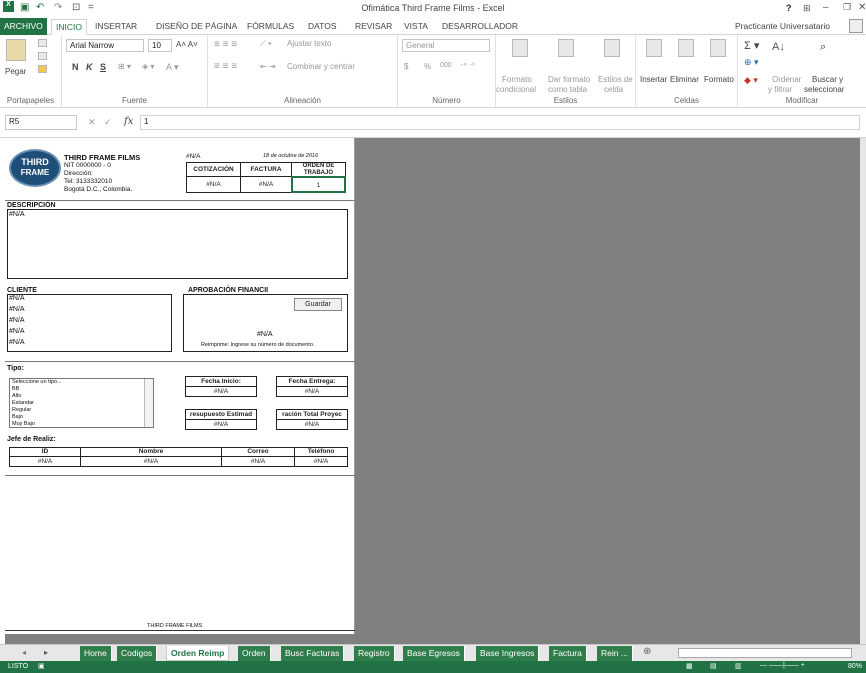 The width and height of the screenshot is (866, 673). I want to click on tipo-option: BB, so click(15, 389).